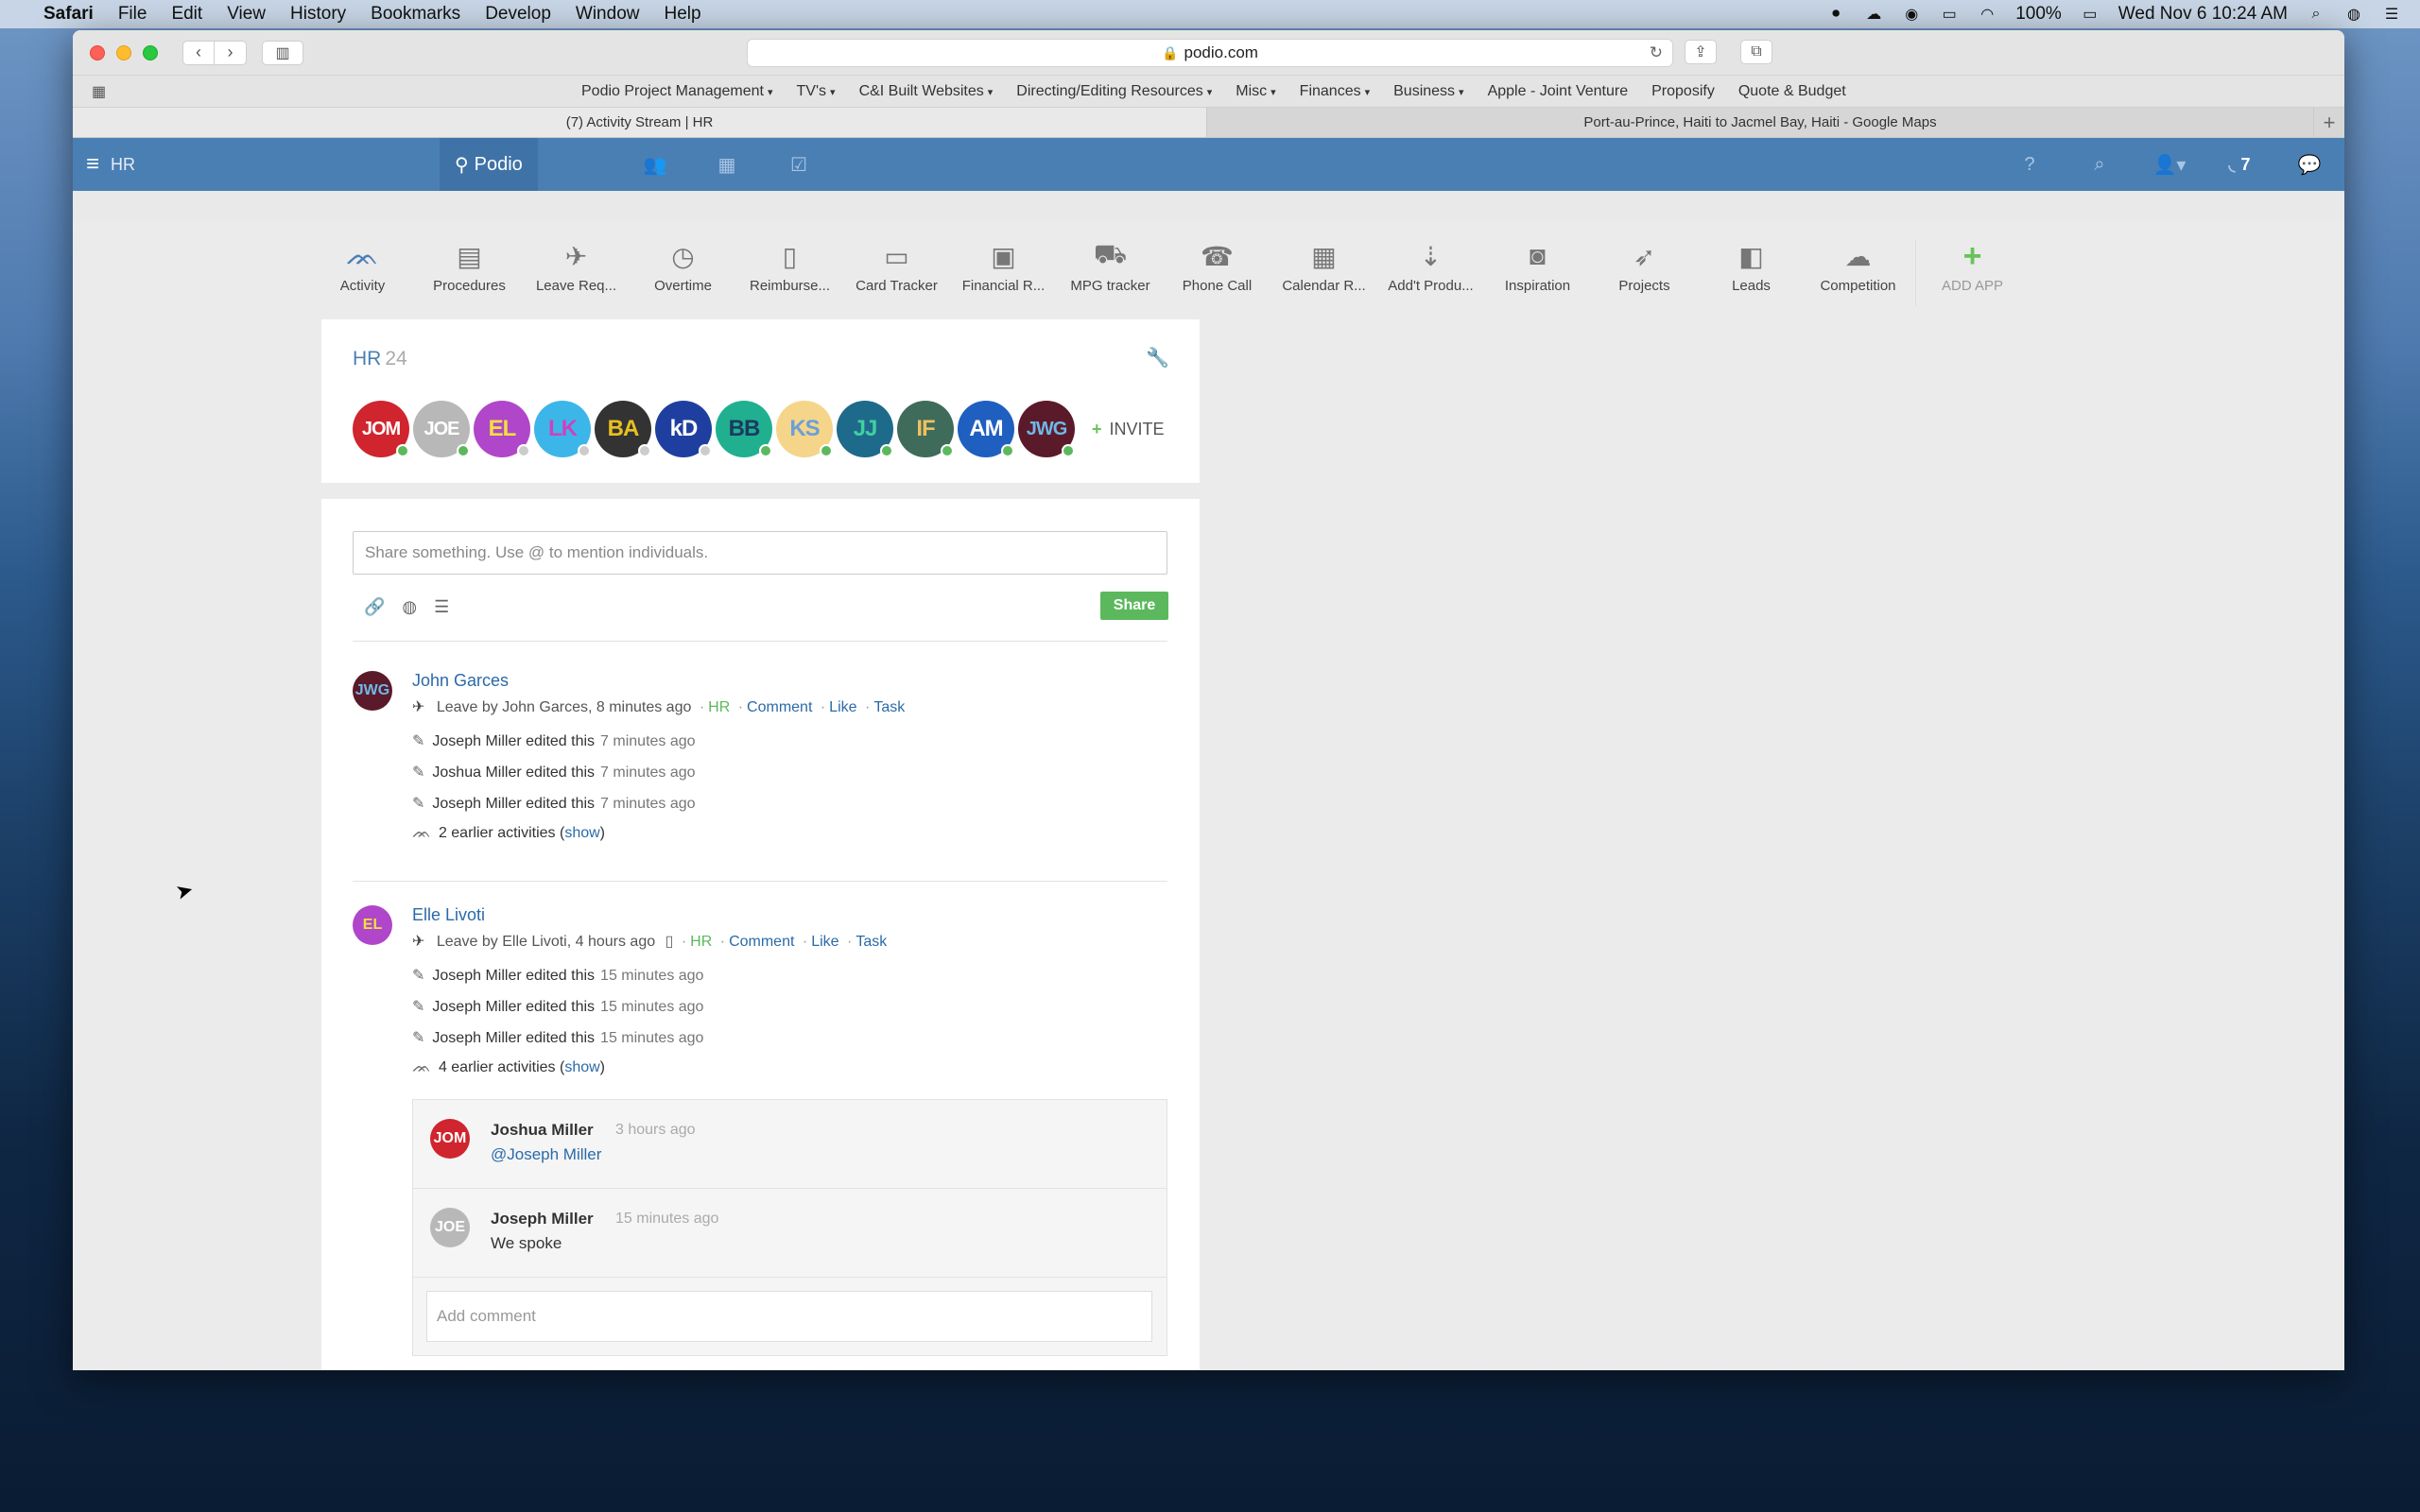 This screenshot has height=1512, width=2420. I want to click on member-avatar: EL, so click(502, 429).